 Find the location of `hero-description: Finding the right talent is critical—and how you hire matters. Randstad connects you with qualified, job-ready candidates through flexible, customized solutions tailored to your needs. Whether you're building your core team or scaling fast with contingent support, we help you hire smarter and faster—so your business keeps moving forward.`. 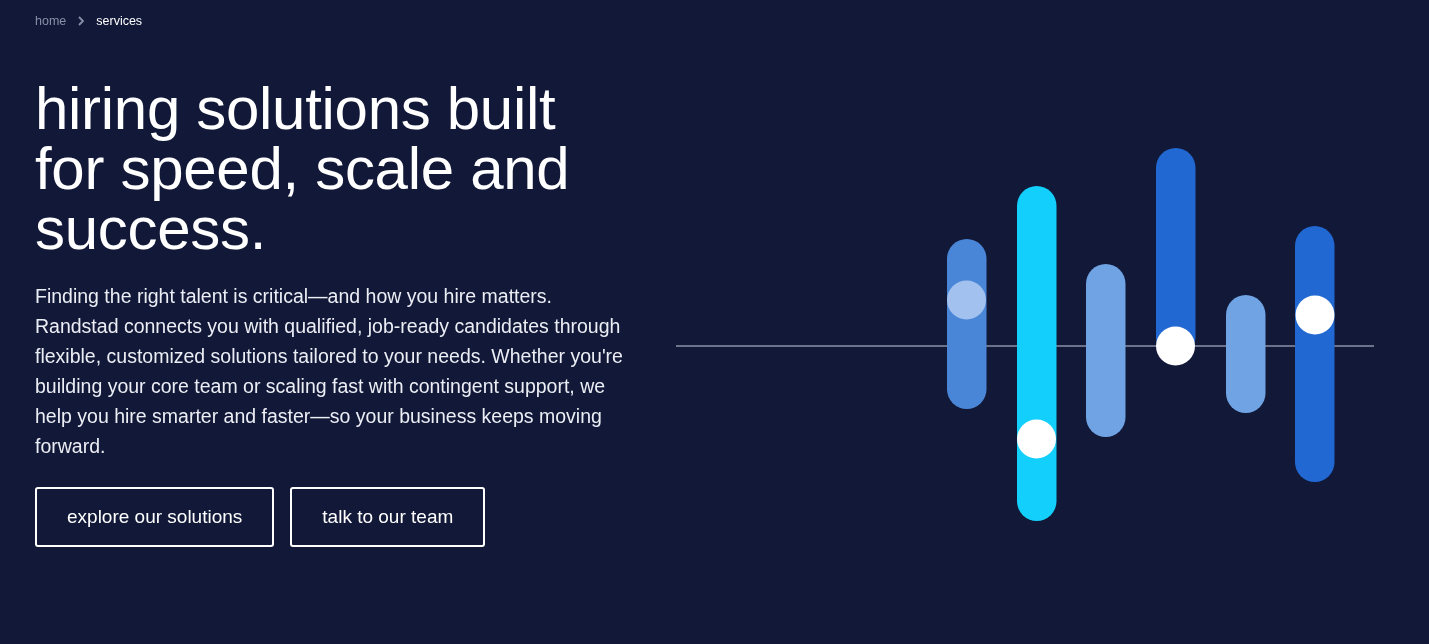

hero-description: Finding the right talent is critical—and how you hire matters. Randstad connects you with qualified, job-ready candidates through flexible, customized solutions tailored to your needs. Whether you're building your core team or scaling fast with contingent support, we help you hire smarter and faster—so your business keeps moving forward. is located at coordinates (329, 371).